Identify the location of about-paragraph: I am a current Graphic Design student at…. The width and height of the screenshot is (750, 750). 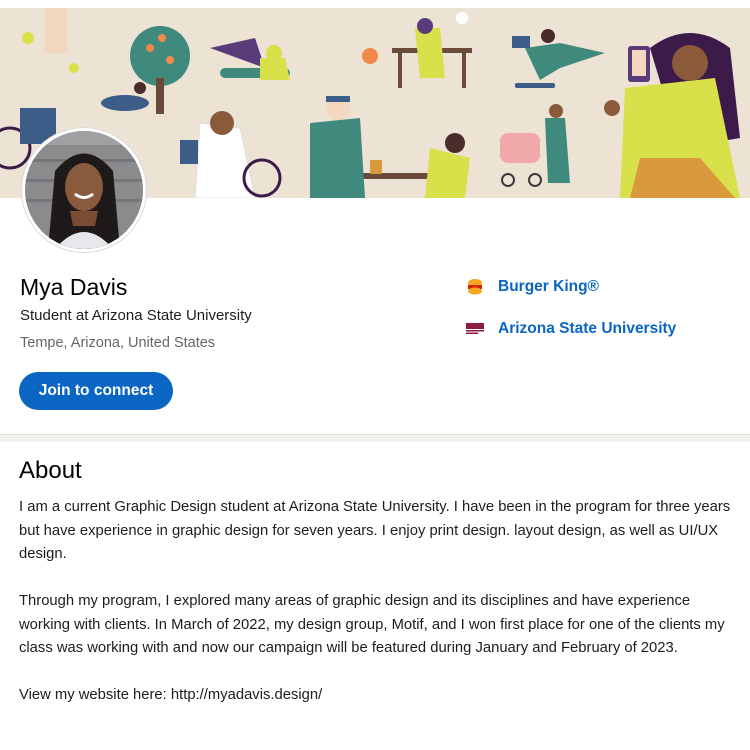
(375, 530).